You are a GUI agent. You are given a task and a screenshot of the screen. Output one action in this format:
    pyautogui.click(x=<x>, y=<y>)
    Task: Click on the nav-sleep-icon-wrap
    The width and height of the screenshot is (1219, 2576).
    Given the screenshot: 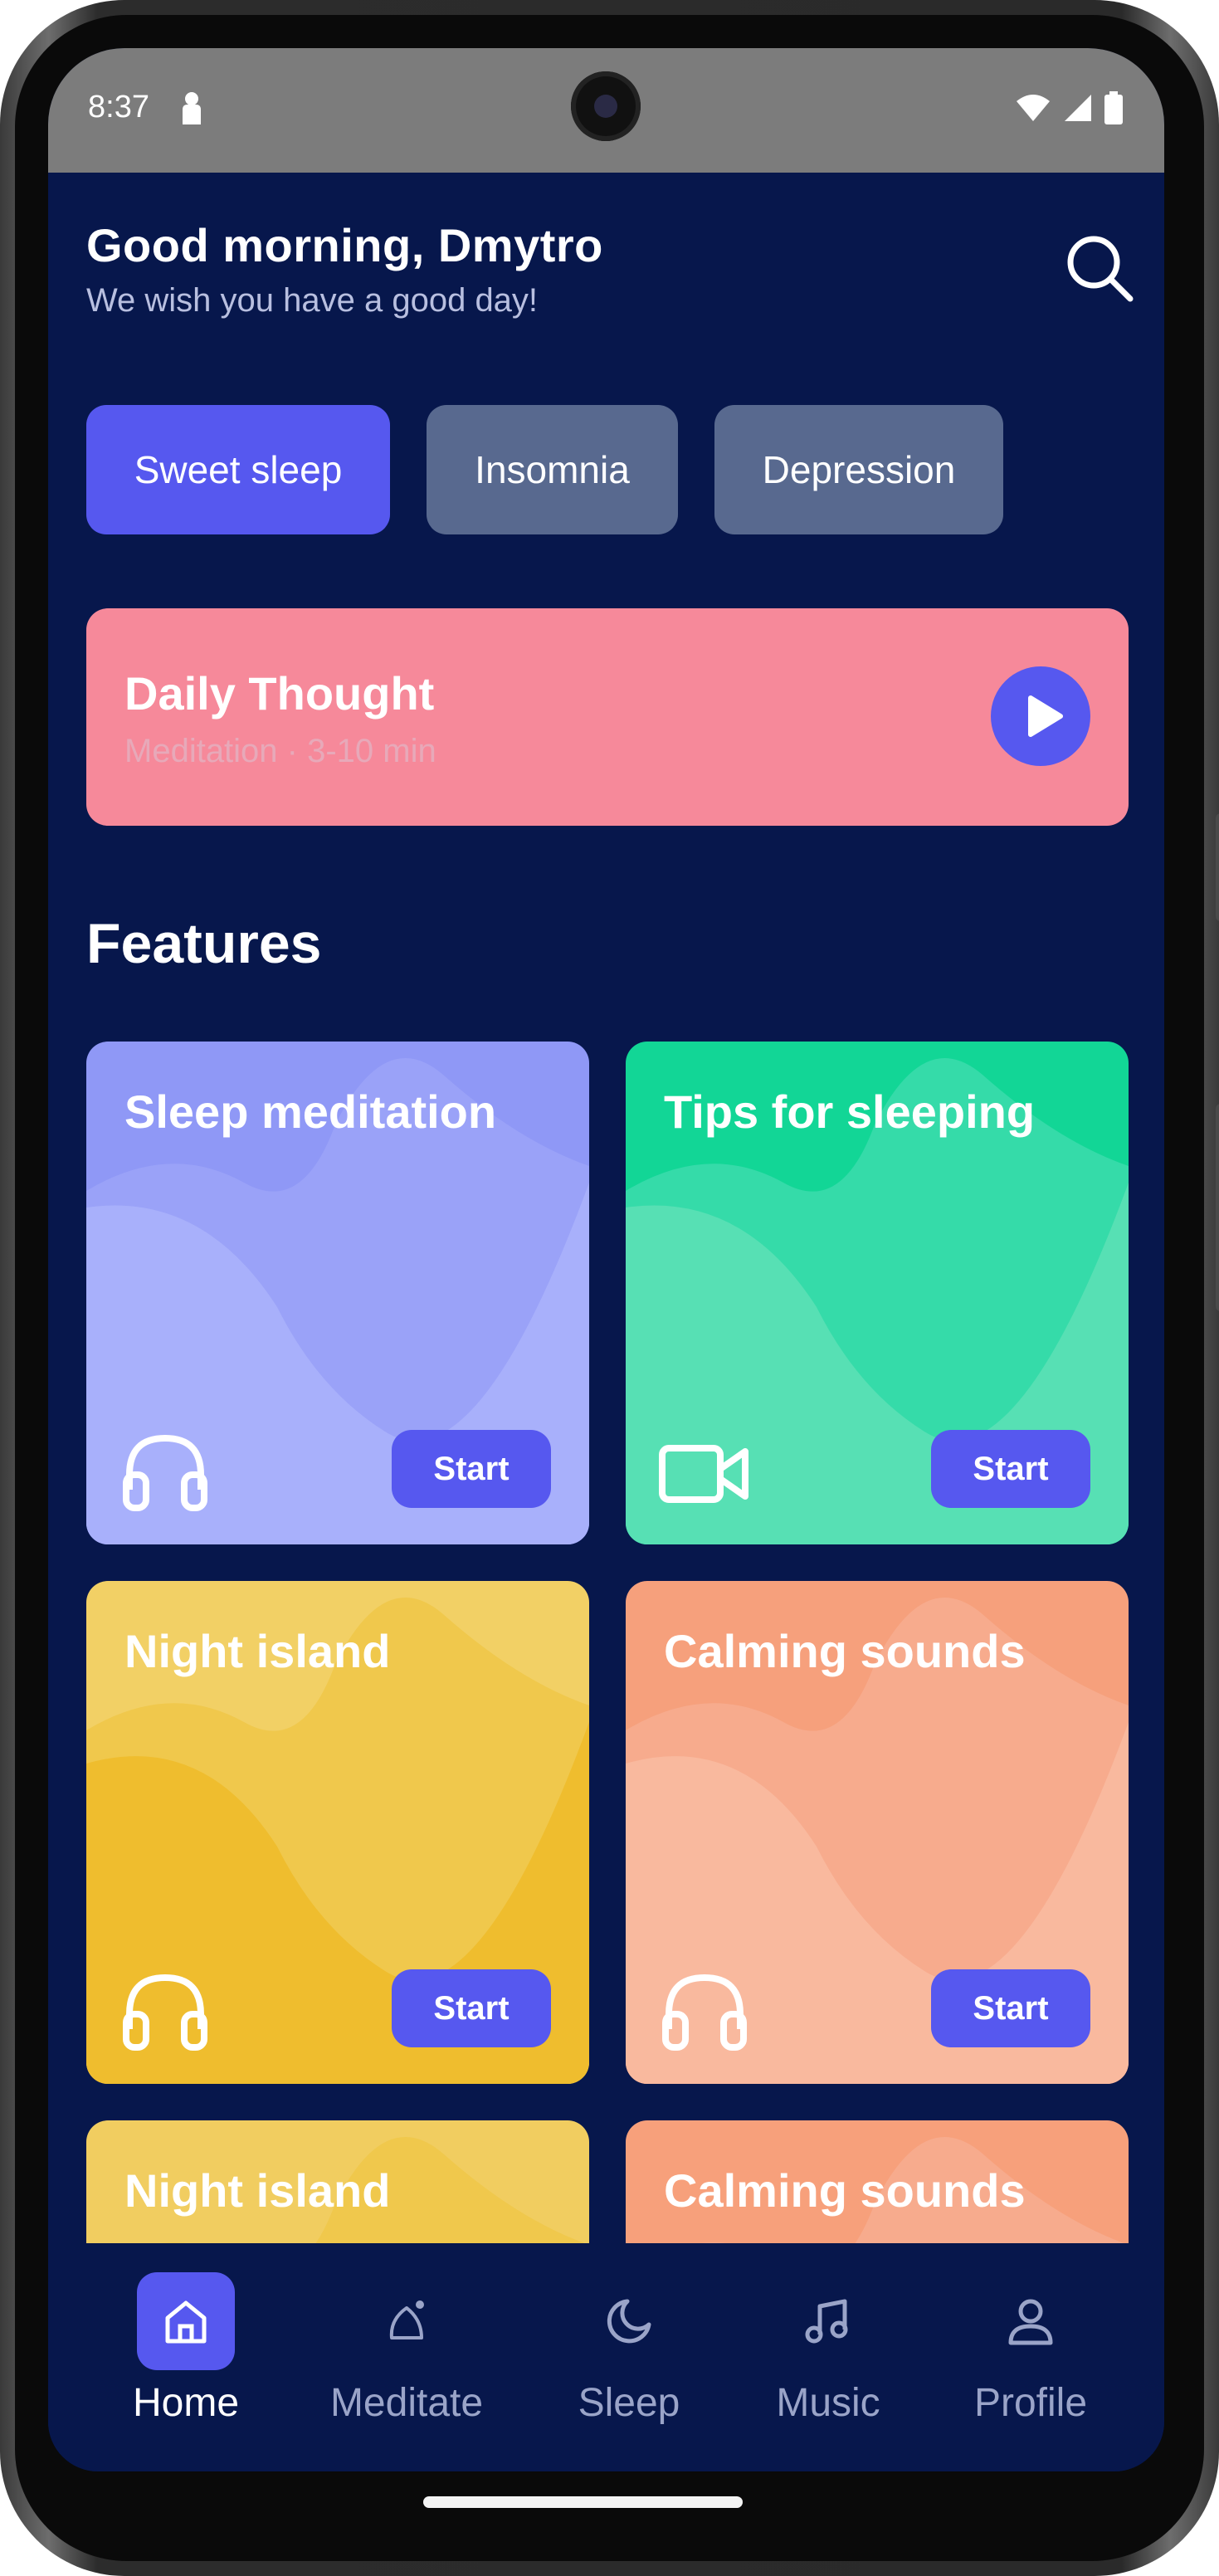 What is the action you would take?
    pyautogui.click(x=629, y=2321)
    